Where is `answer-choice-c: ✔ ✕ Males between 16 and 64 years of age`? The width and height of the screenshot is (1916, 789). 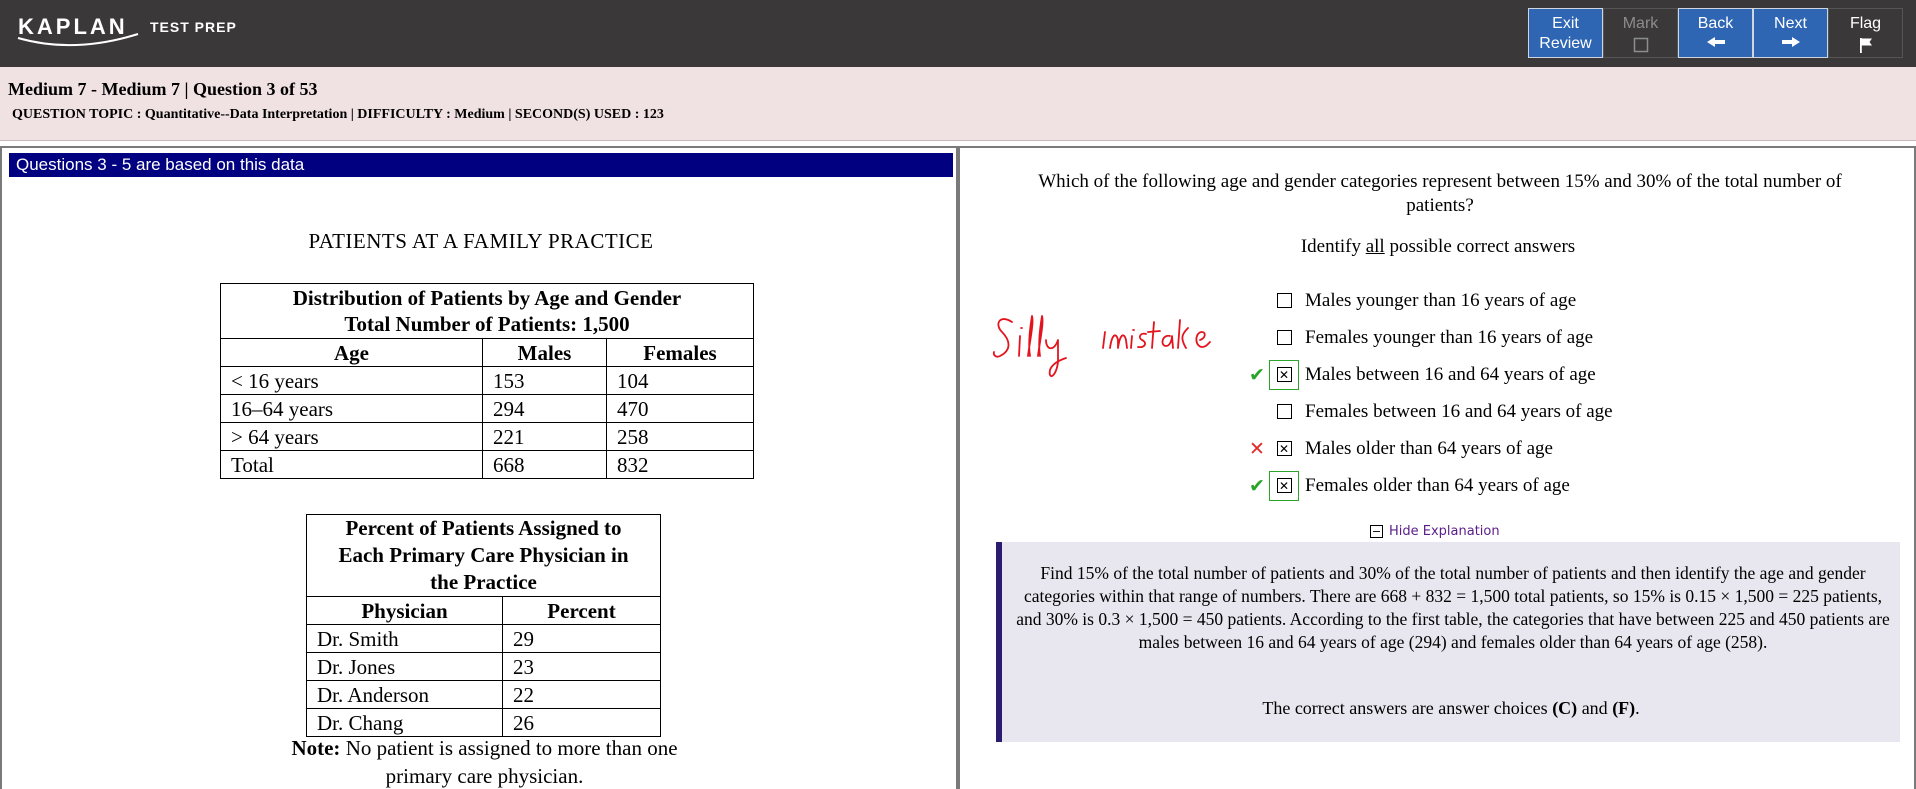 answer-choice-c: ✔ ✕ Males between 16 and 64 years of age is located at coordinates (1429, 374).